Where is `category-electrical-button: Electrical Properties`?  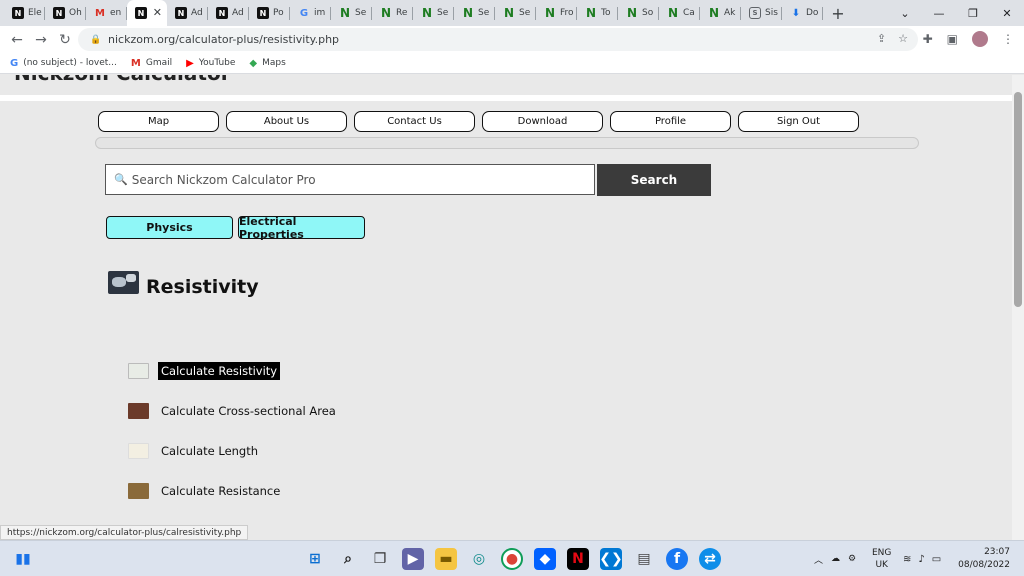 category-electrical-button: Electrical Properties is located at coordinates (301, 228).